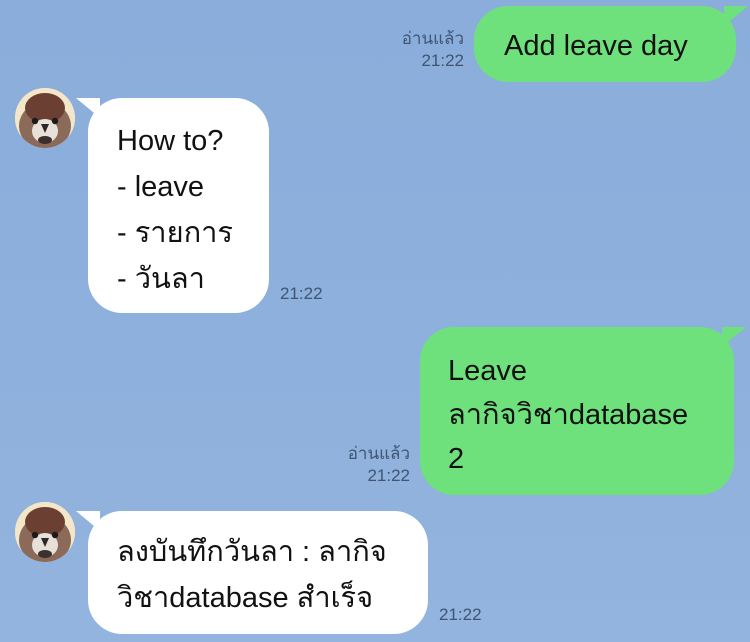 This screenshot has height=642, width=750. I want to click on message-bubble: Add leave day, so click(611, 44).